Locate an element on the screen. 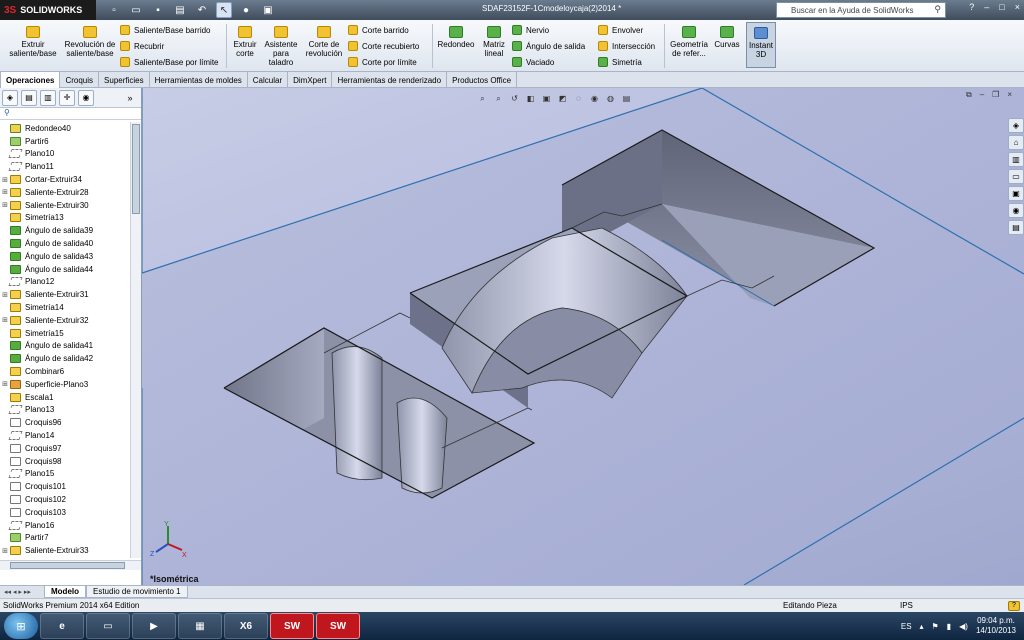  options-icon: ▣ is located at coordinates (268, 10).